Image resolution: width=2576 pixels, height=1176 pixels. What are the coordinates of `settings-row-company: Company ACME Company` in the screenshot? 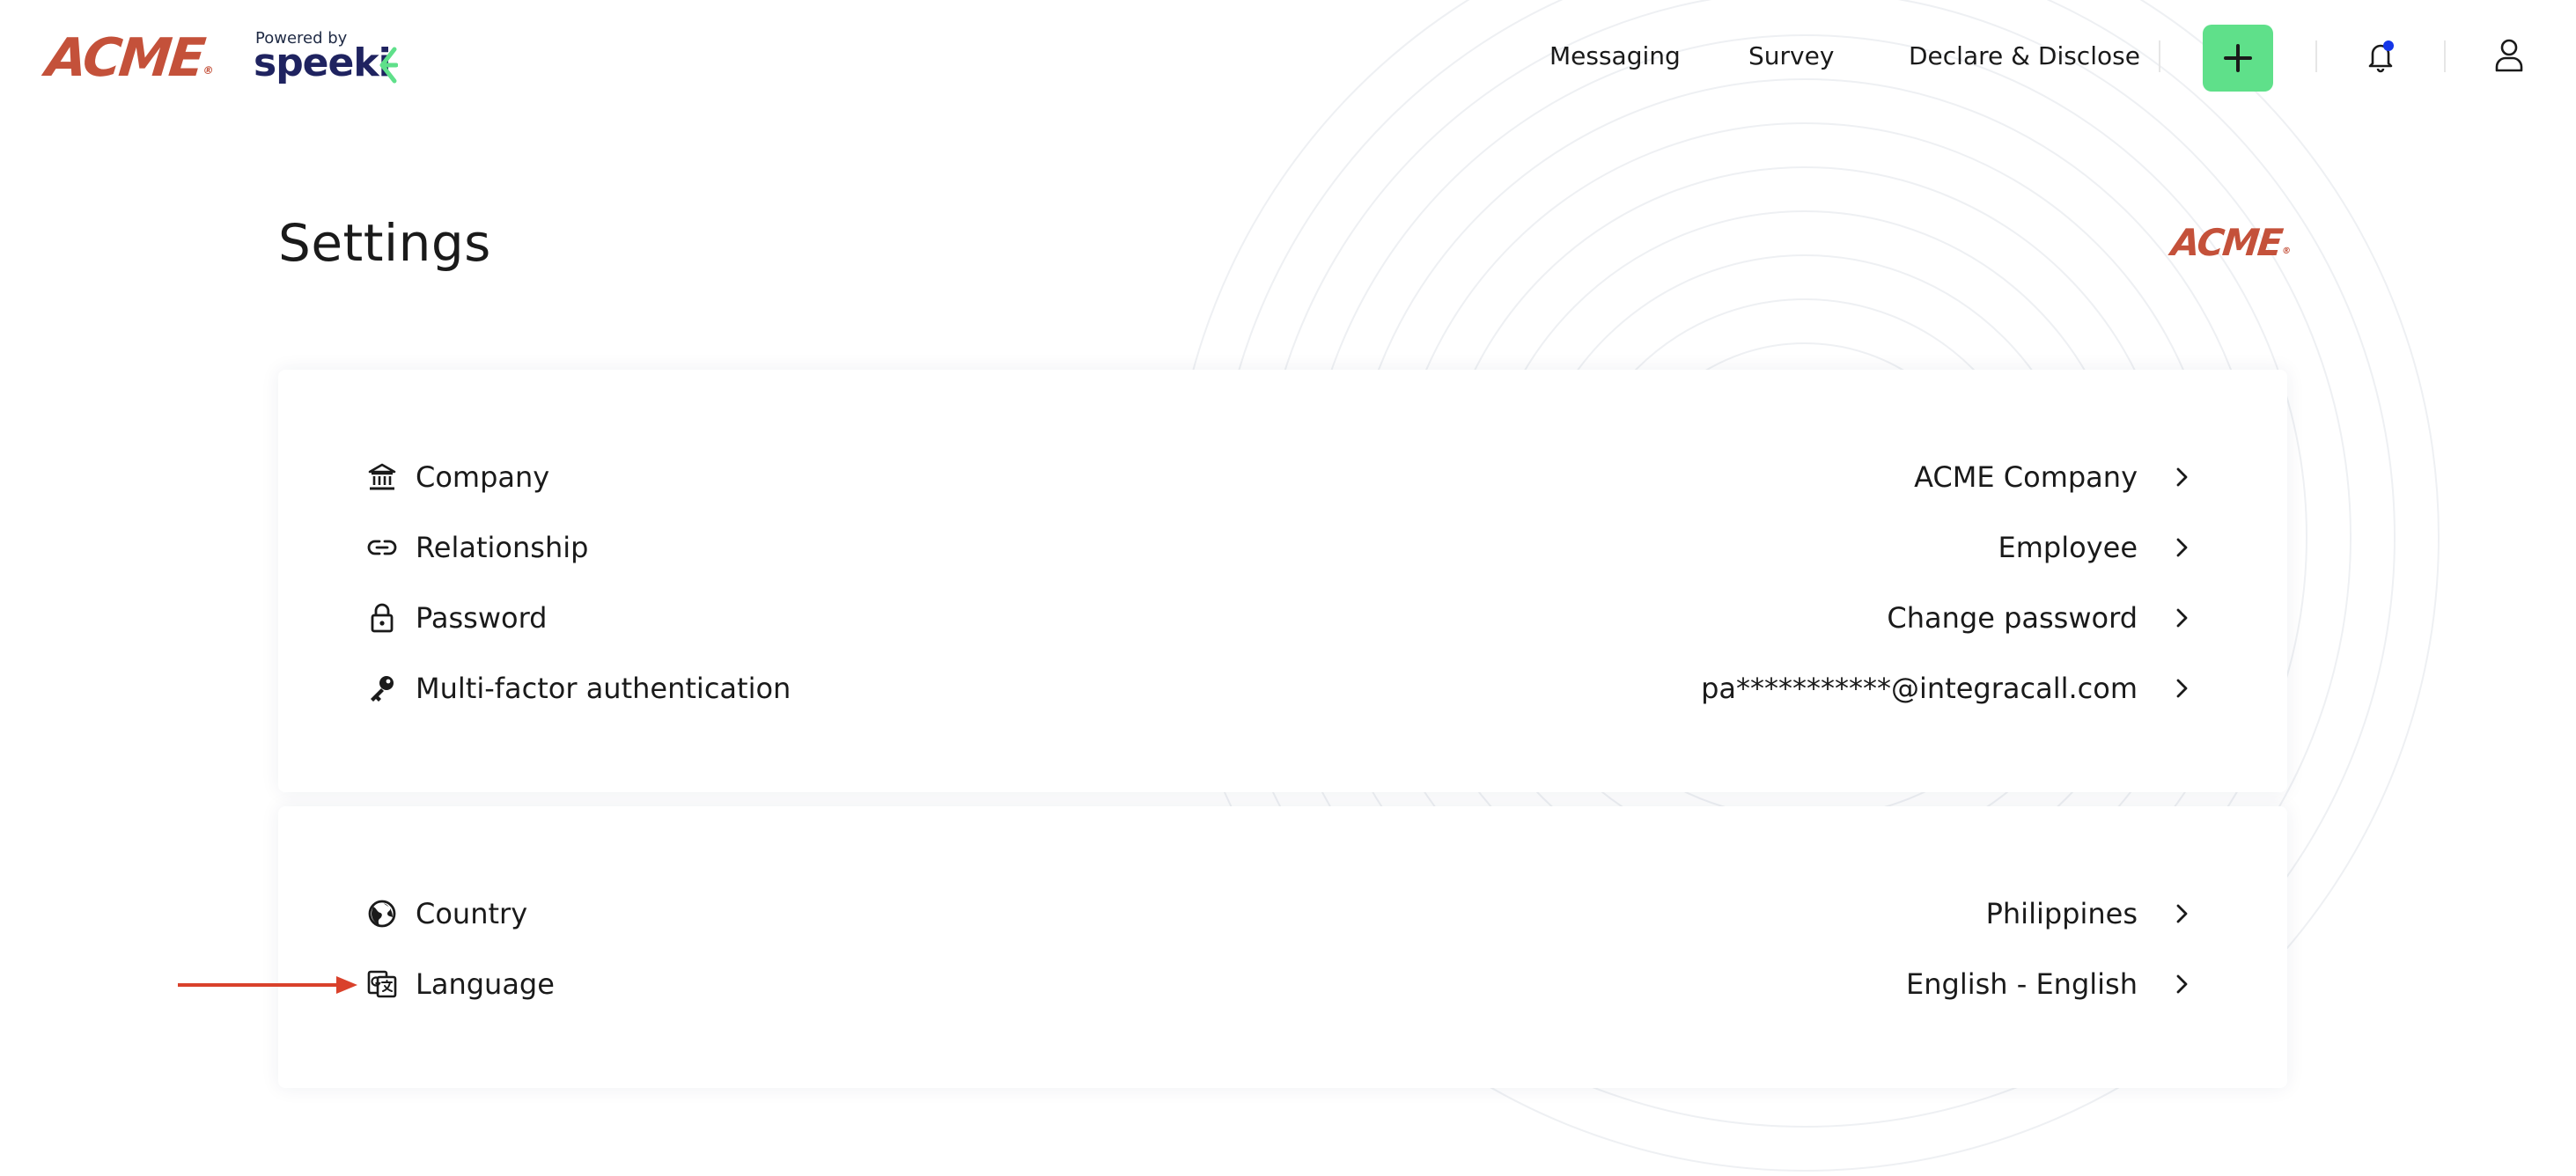 It's located at (1281, 477).